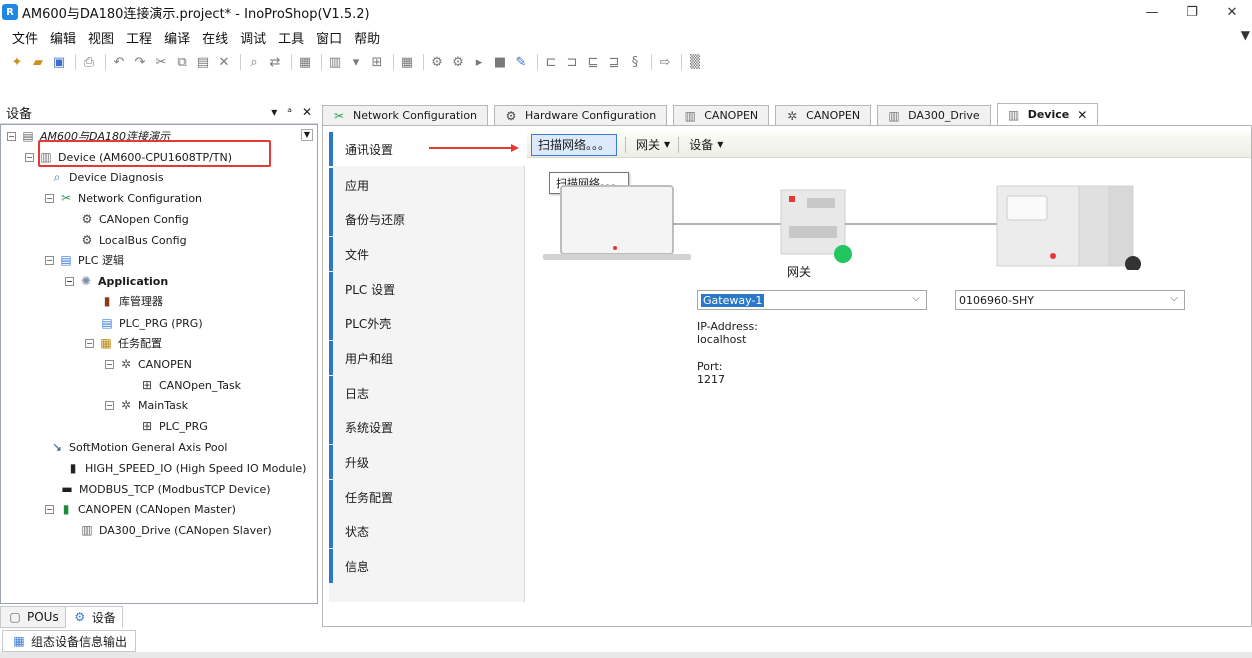 The height and width of the screenshot is (658, 1252). I want to click on tab-hardware-configuration: ⚙ Hardware Configuration, so click(581, 115).